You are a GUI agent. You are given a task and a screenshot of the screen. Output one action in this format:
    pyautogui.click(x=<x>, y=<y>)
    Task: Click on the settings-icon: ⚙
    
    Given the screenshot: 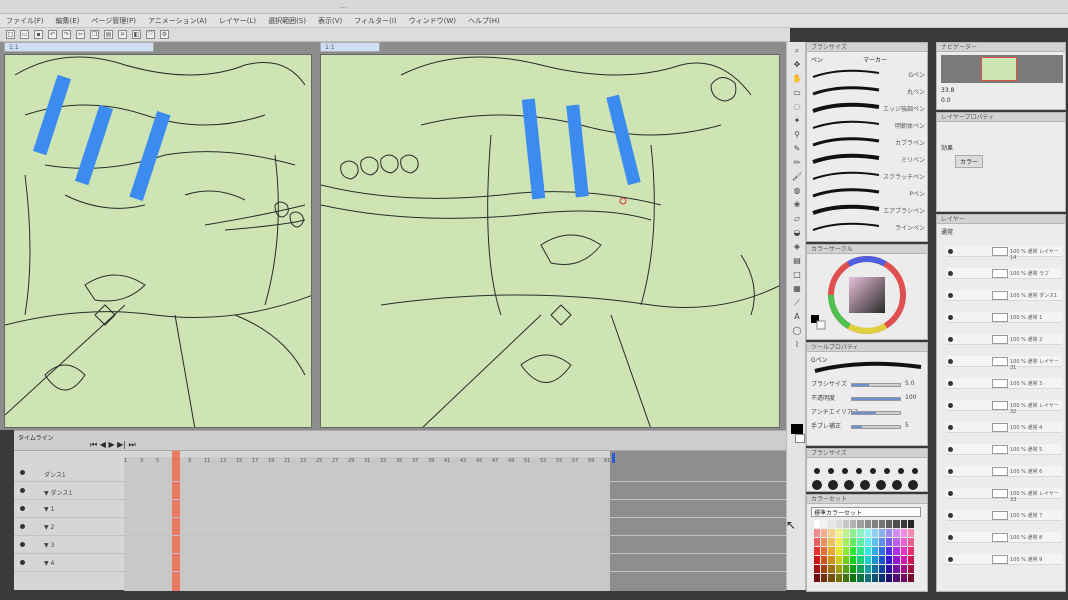 What is the action you would take?
    pyautogui.click(x=164, y=34)
    